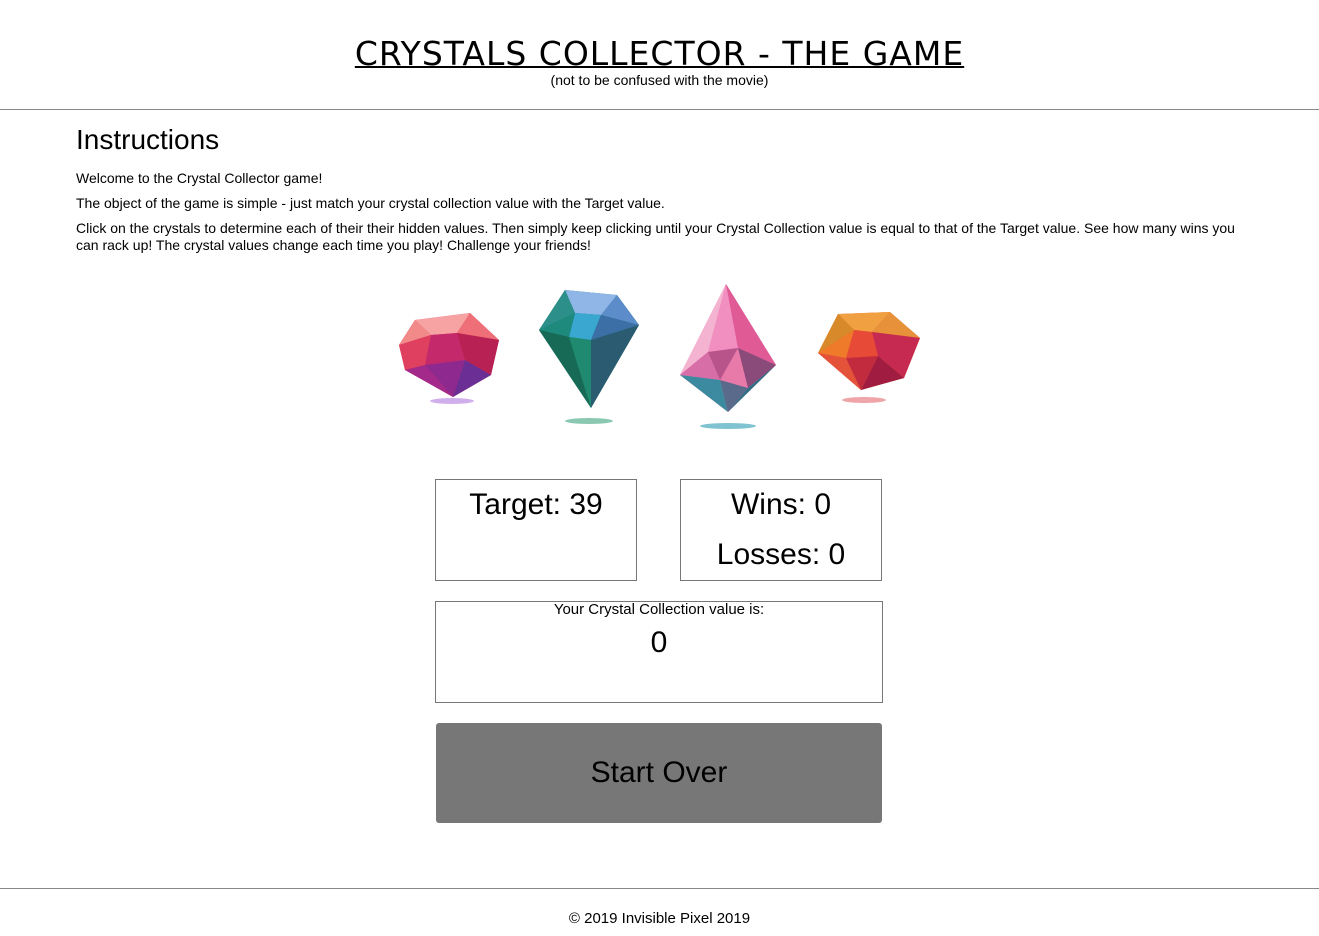 The image size is (1319, 936). What do you see at coordinates (536, 530) in the screenshot?
I see `target-panel: Target: 39` at bounding box center [536, 530].